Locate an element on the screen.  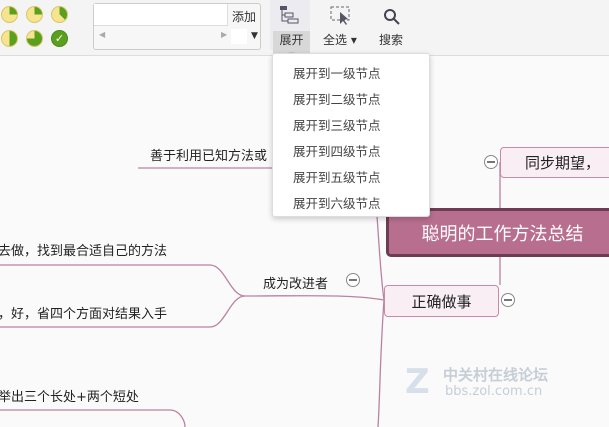
add-input-group: 添加 ◀ ▶ ▼ is located at coordinates (177, 26).